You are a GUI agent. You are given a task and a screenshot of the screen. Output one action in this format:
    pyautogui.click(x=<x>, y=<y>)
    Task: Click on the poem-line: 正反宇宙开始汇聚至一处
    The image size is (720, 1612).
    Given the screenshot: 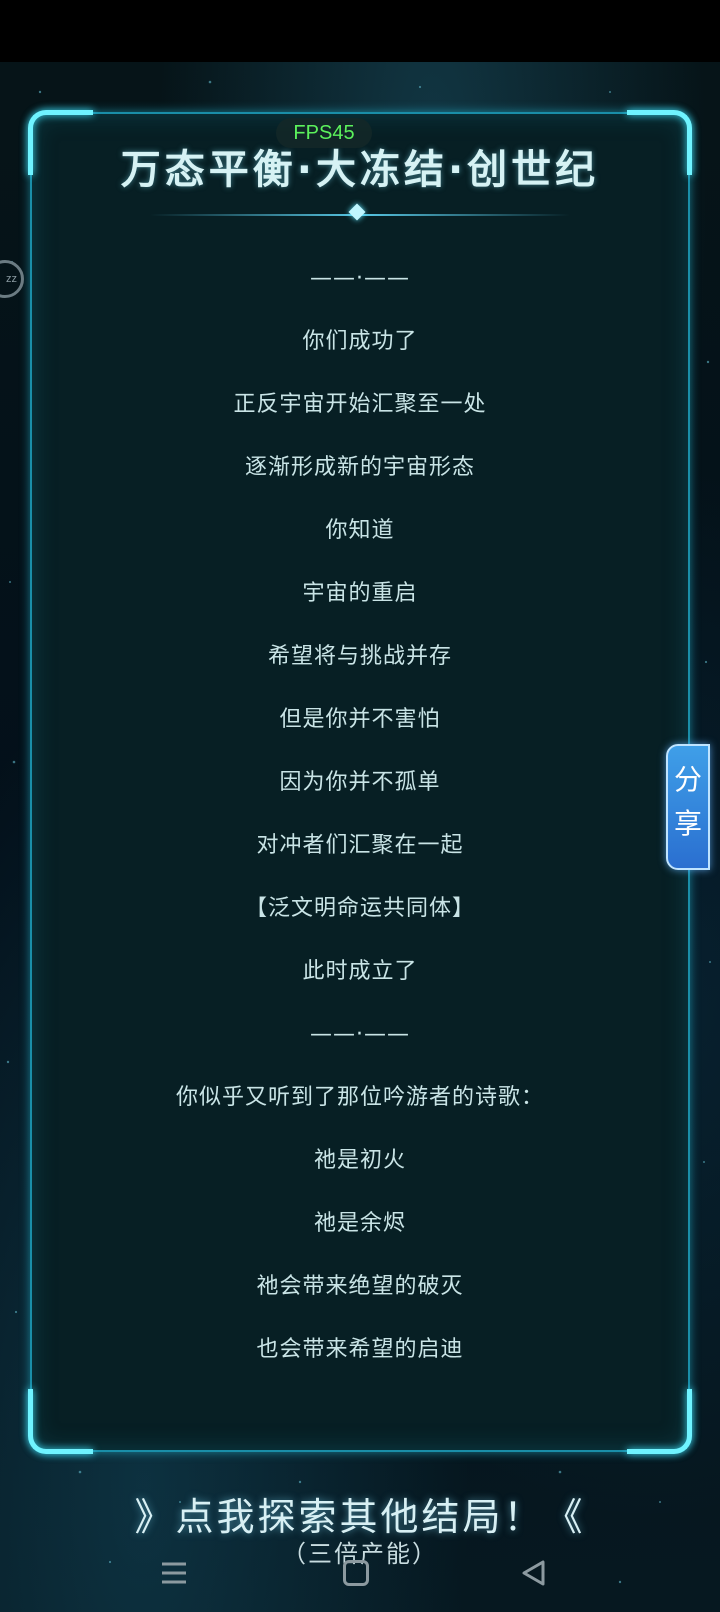 What is the action you would take?
    pyautogui.click(x=360, y=404)
    